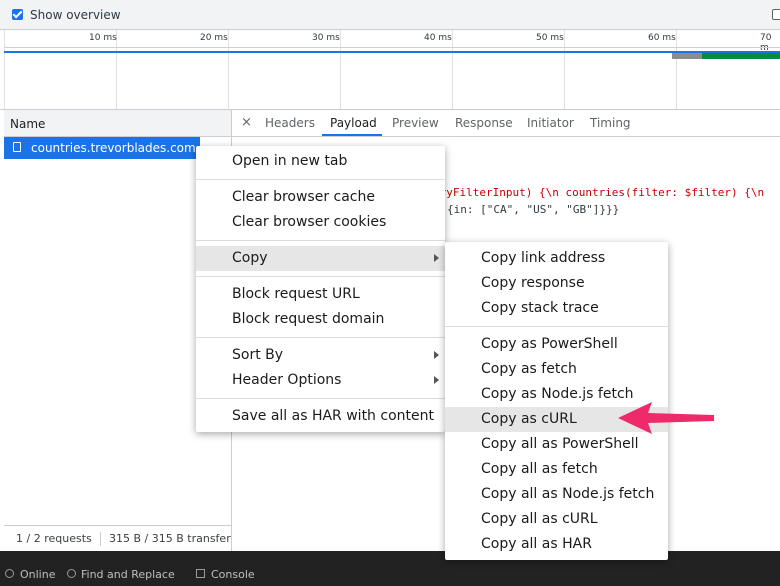 The image size is (780, 586). What do you see at coordinates (246, 122) in the screenshot?
I see `close-icon: ×` at bounding box center [246, 122].